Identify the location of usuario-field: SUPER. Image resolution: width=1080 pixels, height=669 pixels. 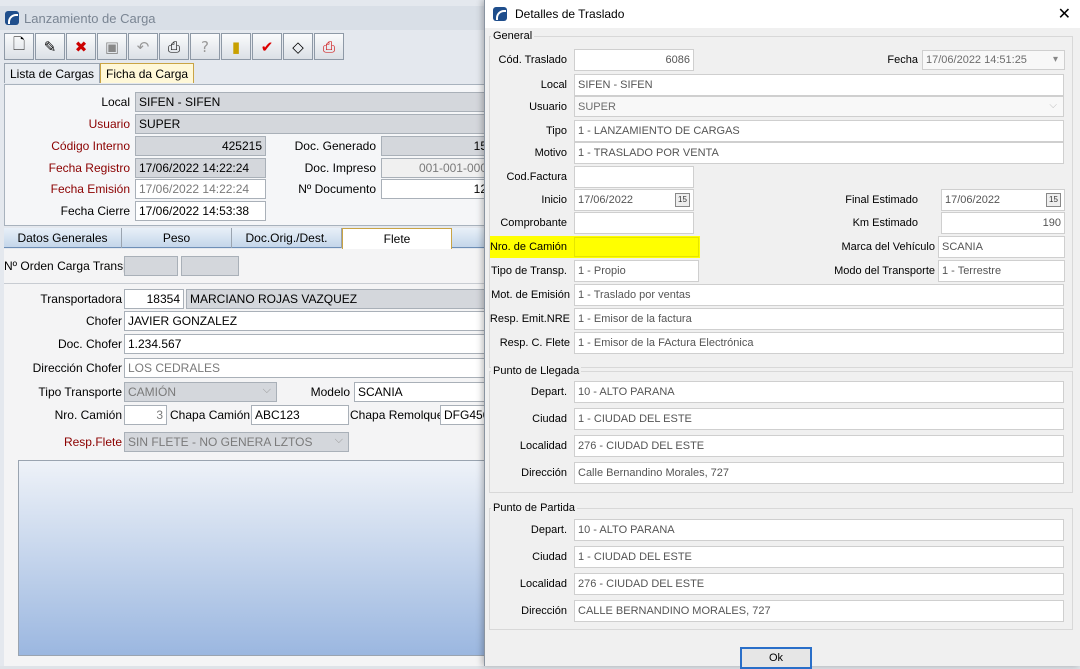
(312, 124).